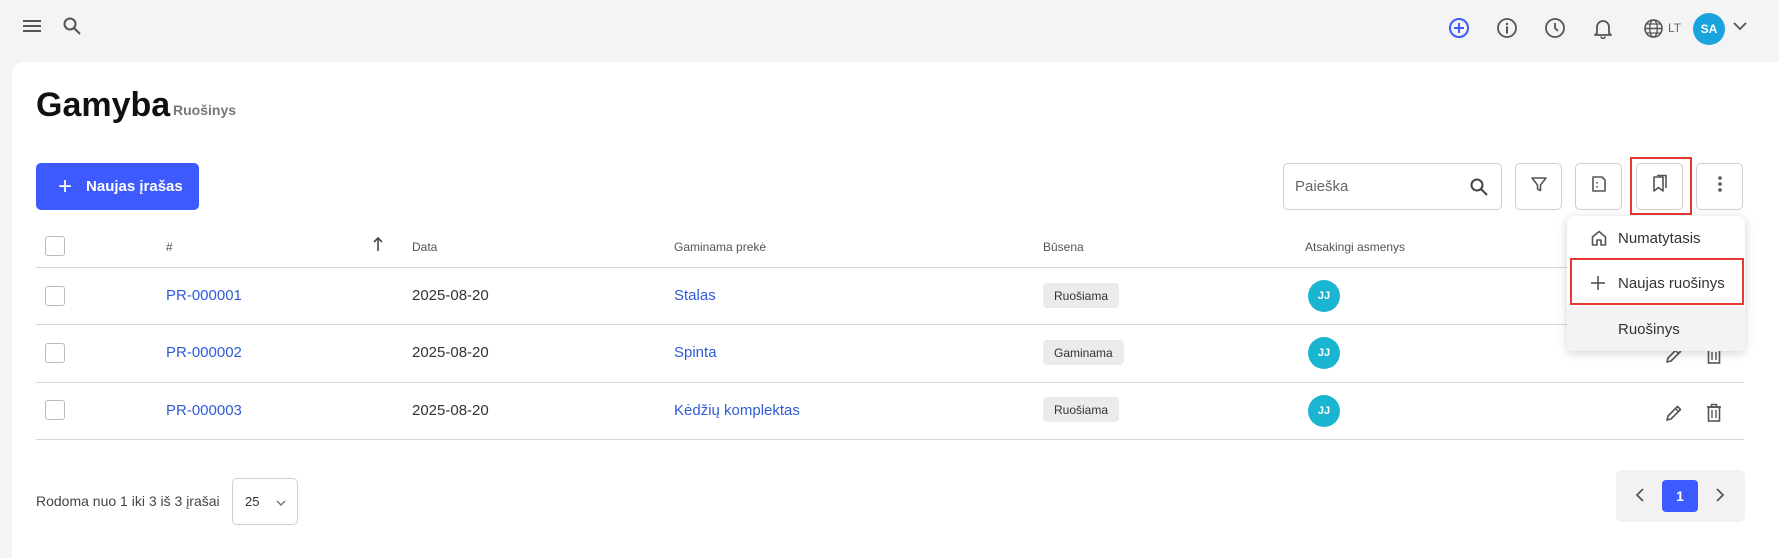 This screenshot has width=1779, height=558. What do you see at coordinates (265, 501) in the screenshot?
I see `page-size-select: 25` at bounding box center [265, 501].